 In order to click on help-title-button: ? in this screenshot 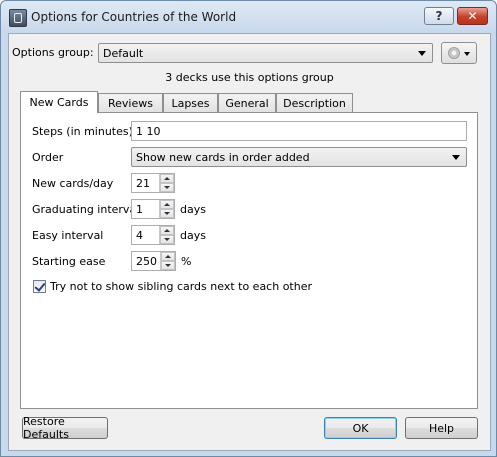, I will do `click(439, 16)`.